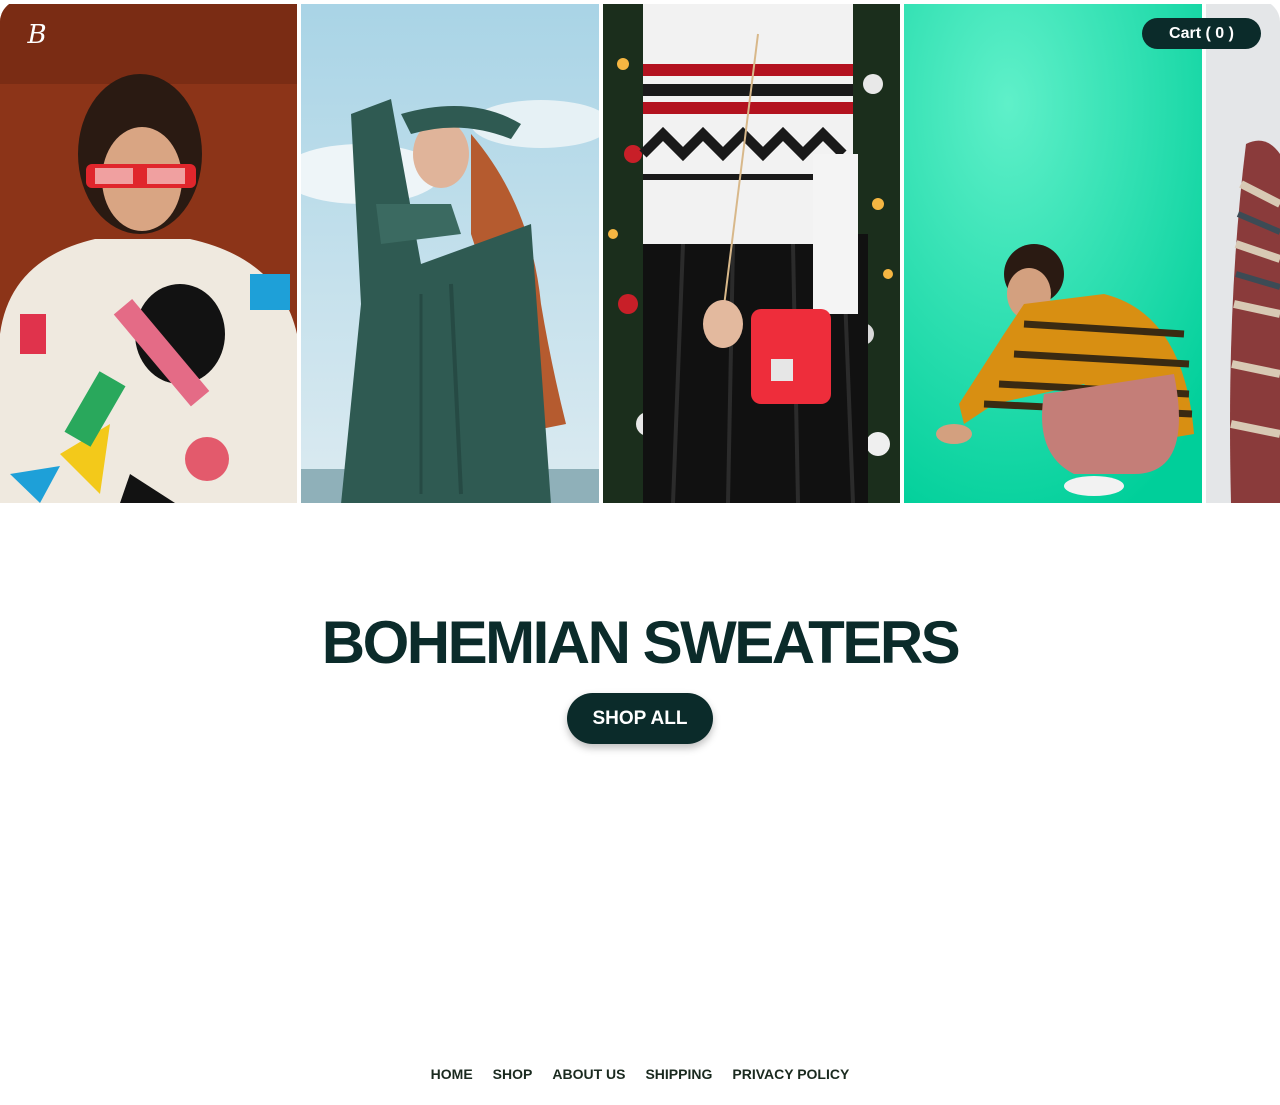 The image size is (1280, 1105). What do you see at coordinates (640, 718) in the screenshot?
I see `shop-all-button: SHOP ALL` at bounding box center [640, 718].